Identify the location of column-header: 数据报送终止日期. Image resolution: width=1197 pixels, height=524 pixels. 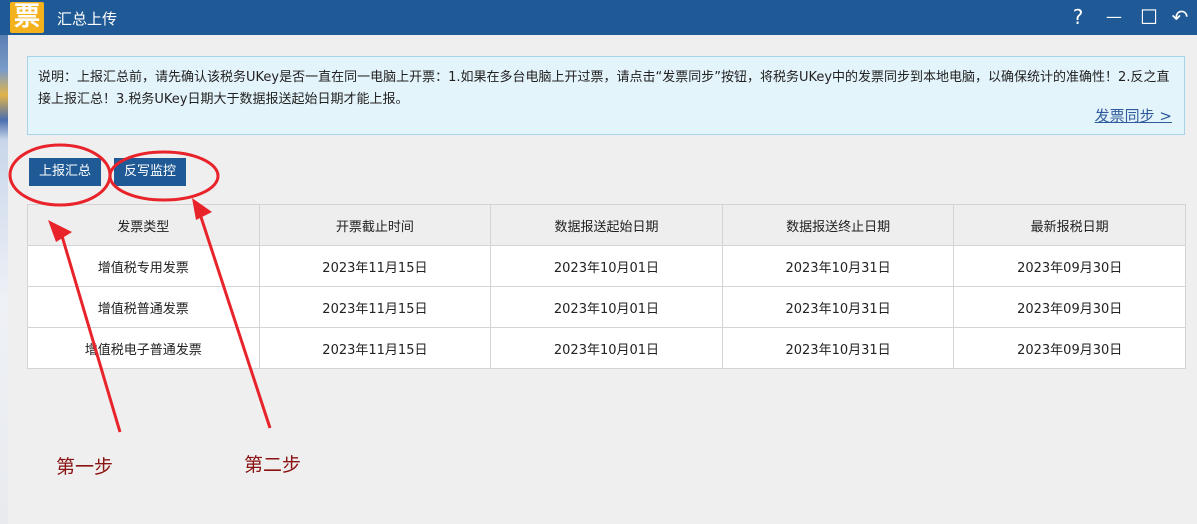
(838, 225).